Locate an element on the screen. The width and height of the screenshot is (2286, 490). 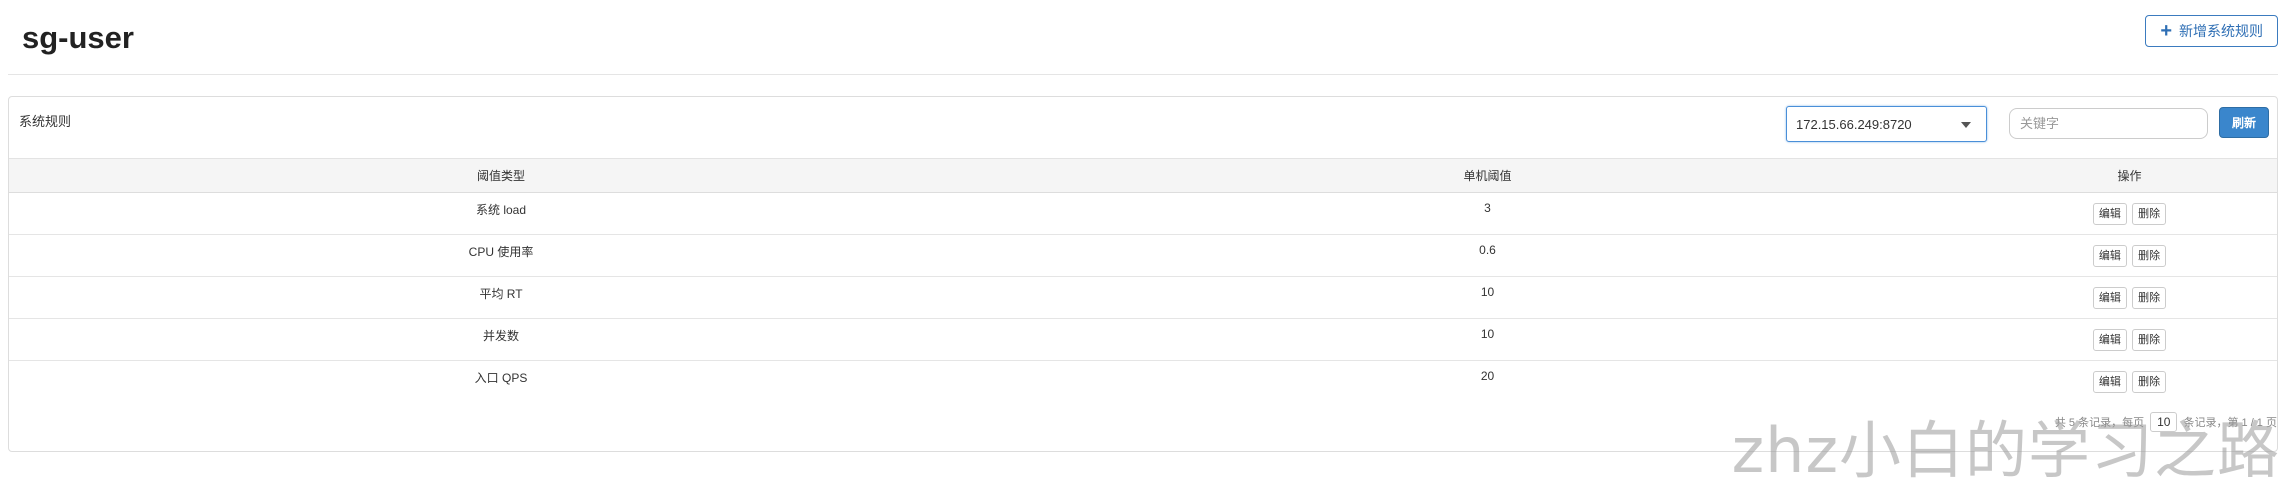
cell-threshold-type: 系统 load is located at coordinates (501, 210).